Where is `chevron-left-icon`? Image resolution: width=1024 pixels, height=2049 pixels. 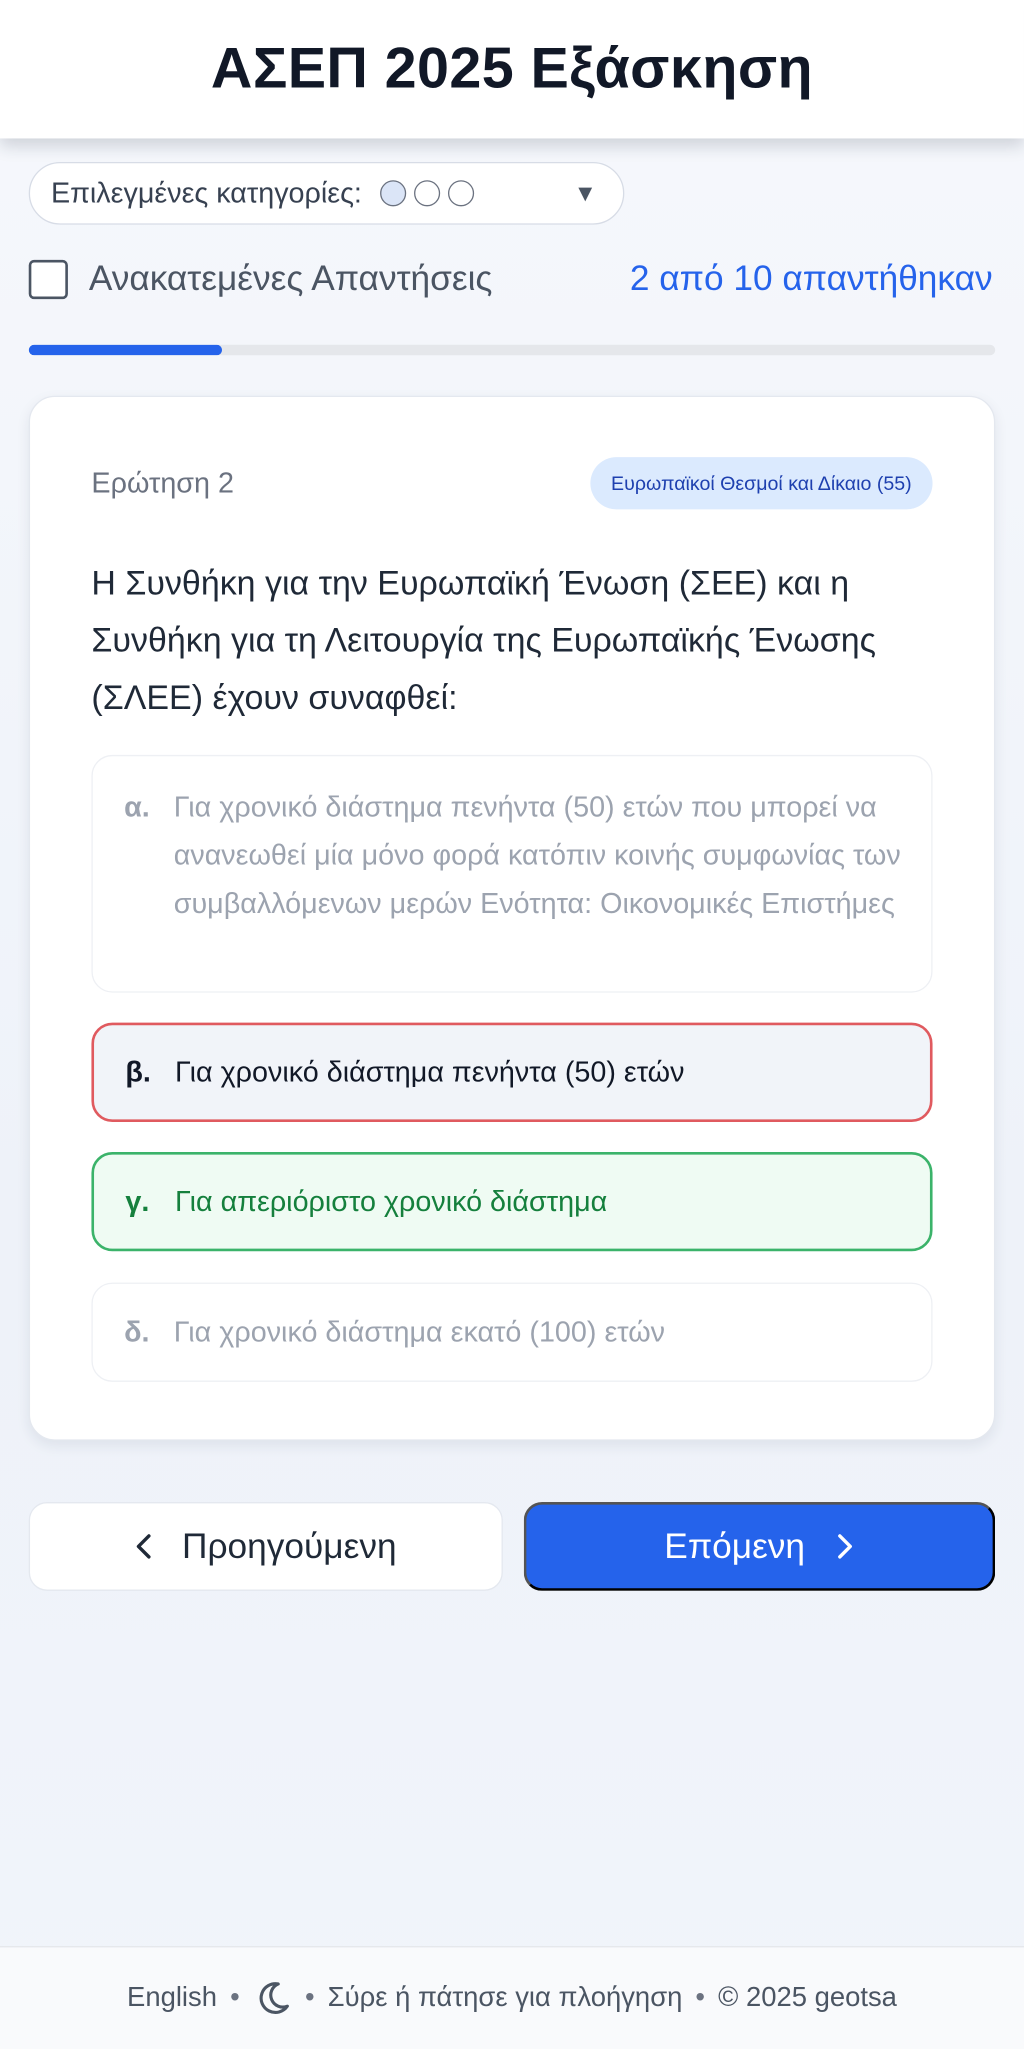
chevron-left-icon is located at coordinates (144, 1546).